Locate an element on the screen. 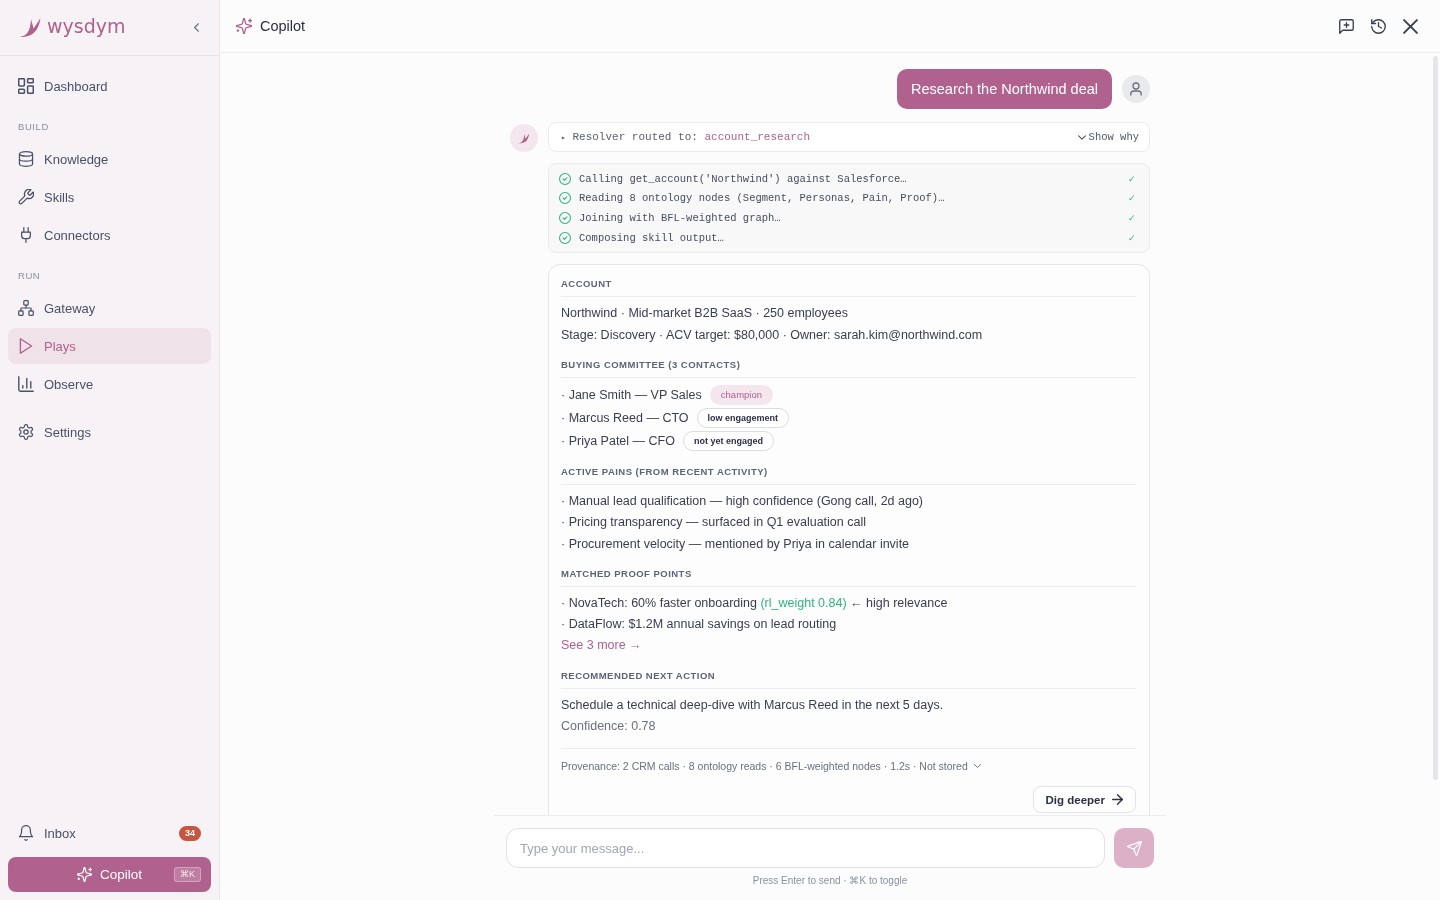 This screenshot has height=900, width=1440. section-heading: MATCHED PROOF POINTS is located at coordinates (626, 573).